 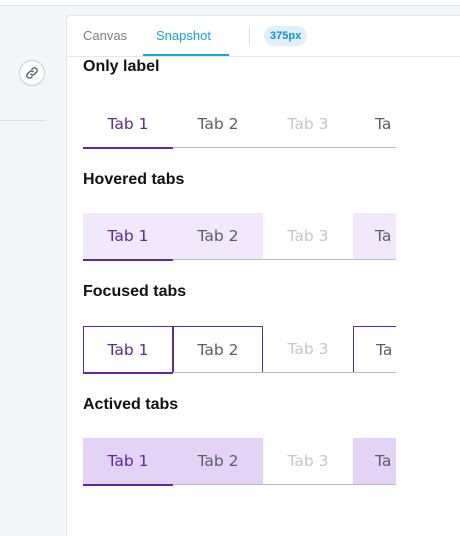 I want to click on toolbar-divider, so click(x=249, y=36).